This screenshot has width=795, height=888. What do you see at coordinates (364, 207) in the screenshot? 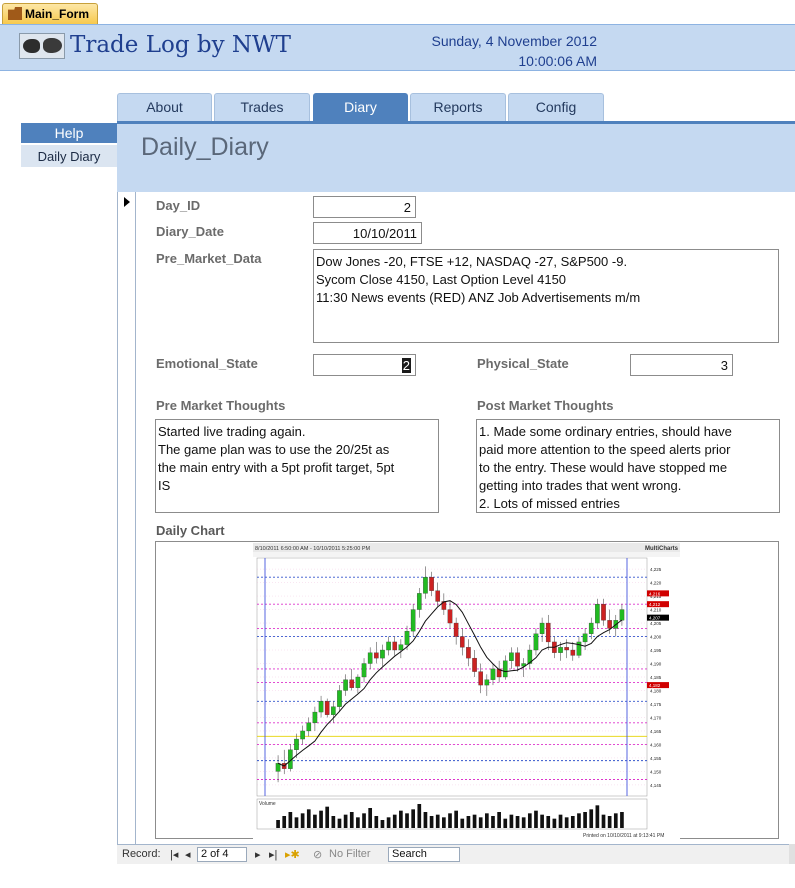
I see `day-id-field: 2` at bounding box center [364, 207].